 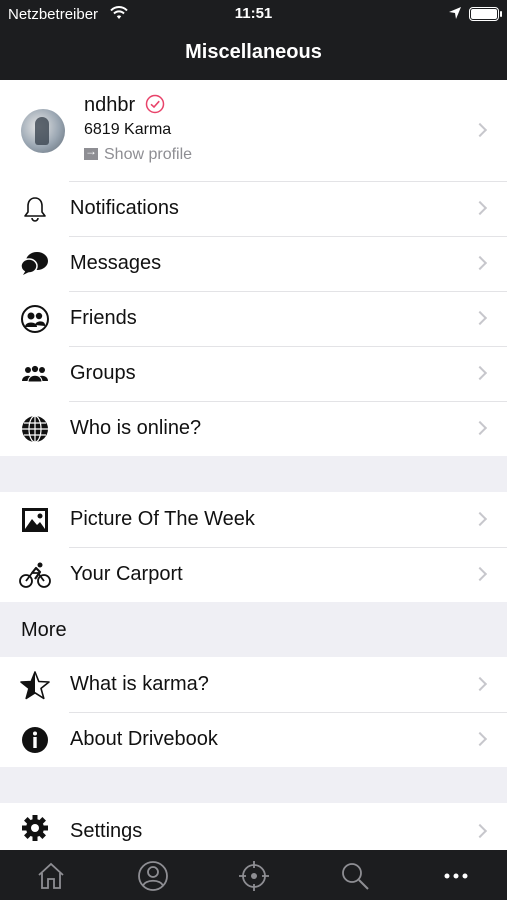 What do you see at coordinates (106, 831) in the screenshot?
I see `menu-item-label: Settings` at bounding box center [106, 831].